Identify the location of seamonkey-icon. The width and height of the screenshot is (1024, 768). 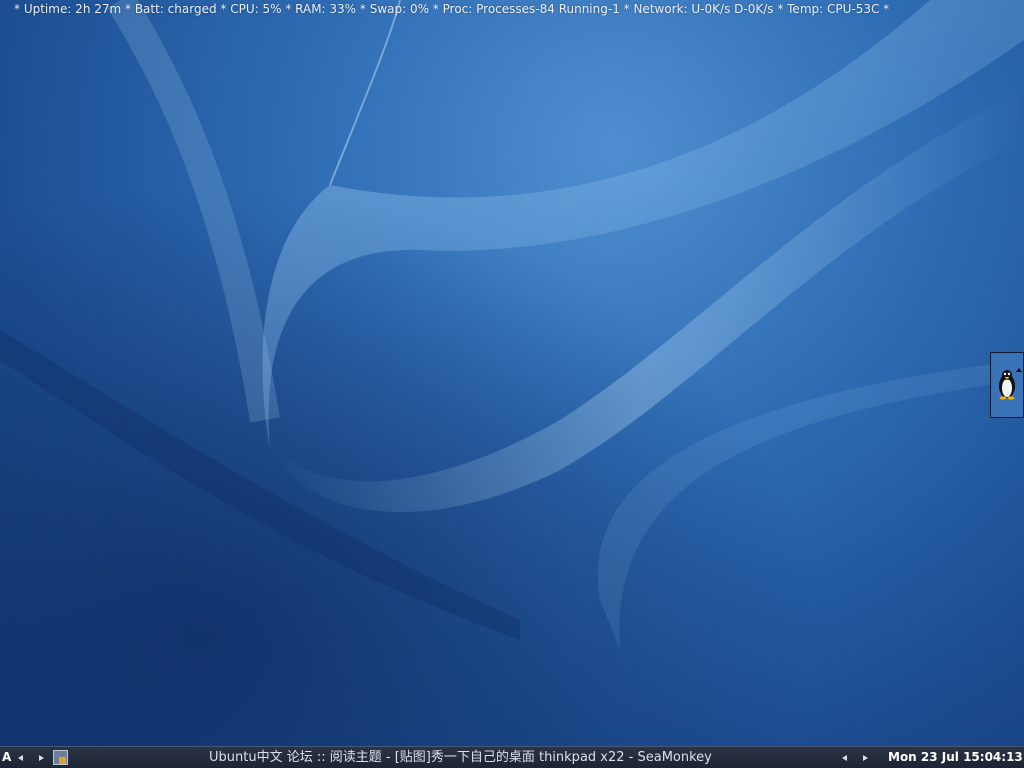
(60, 757).